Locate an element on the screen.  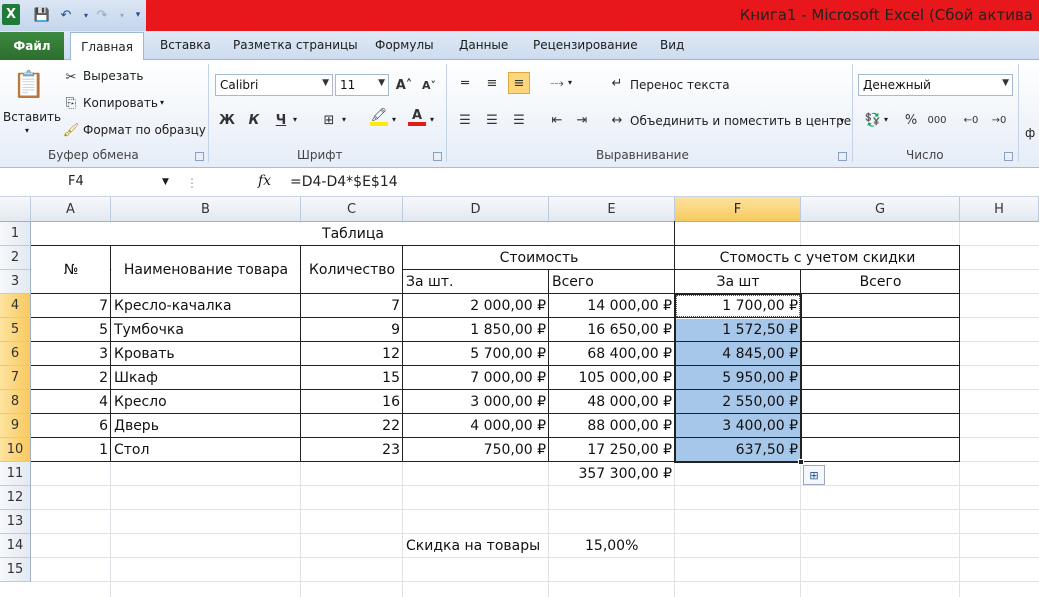
header-per-unit: За шт. is located at coordinates (476, 282).